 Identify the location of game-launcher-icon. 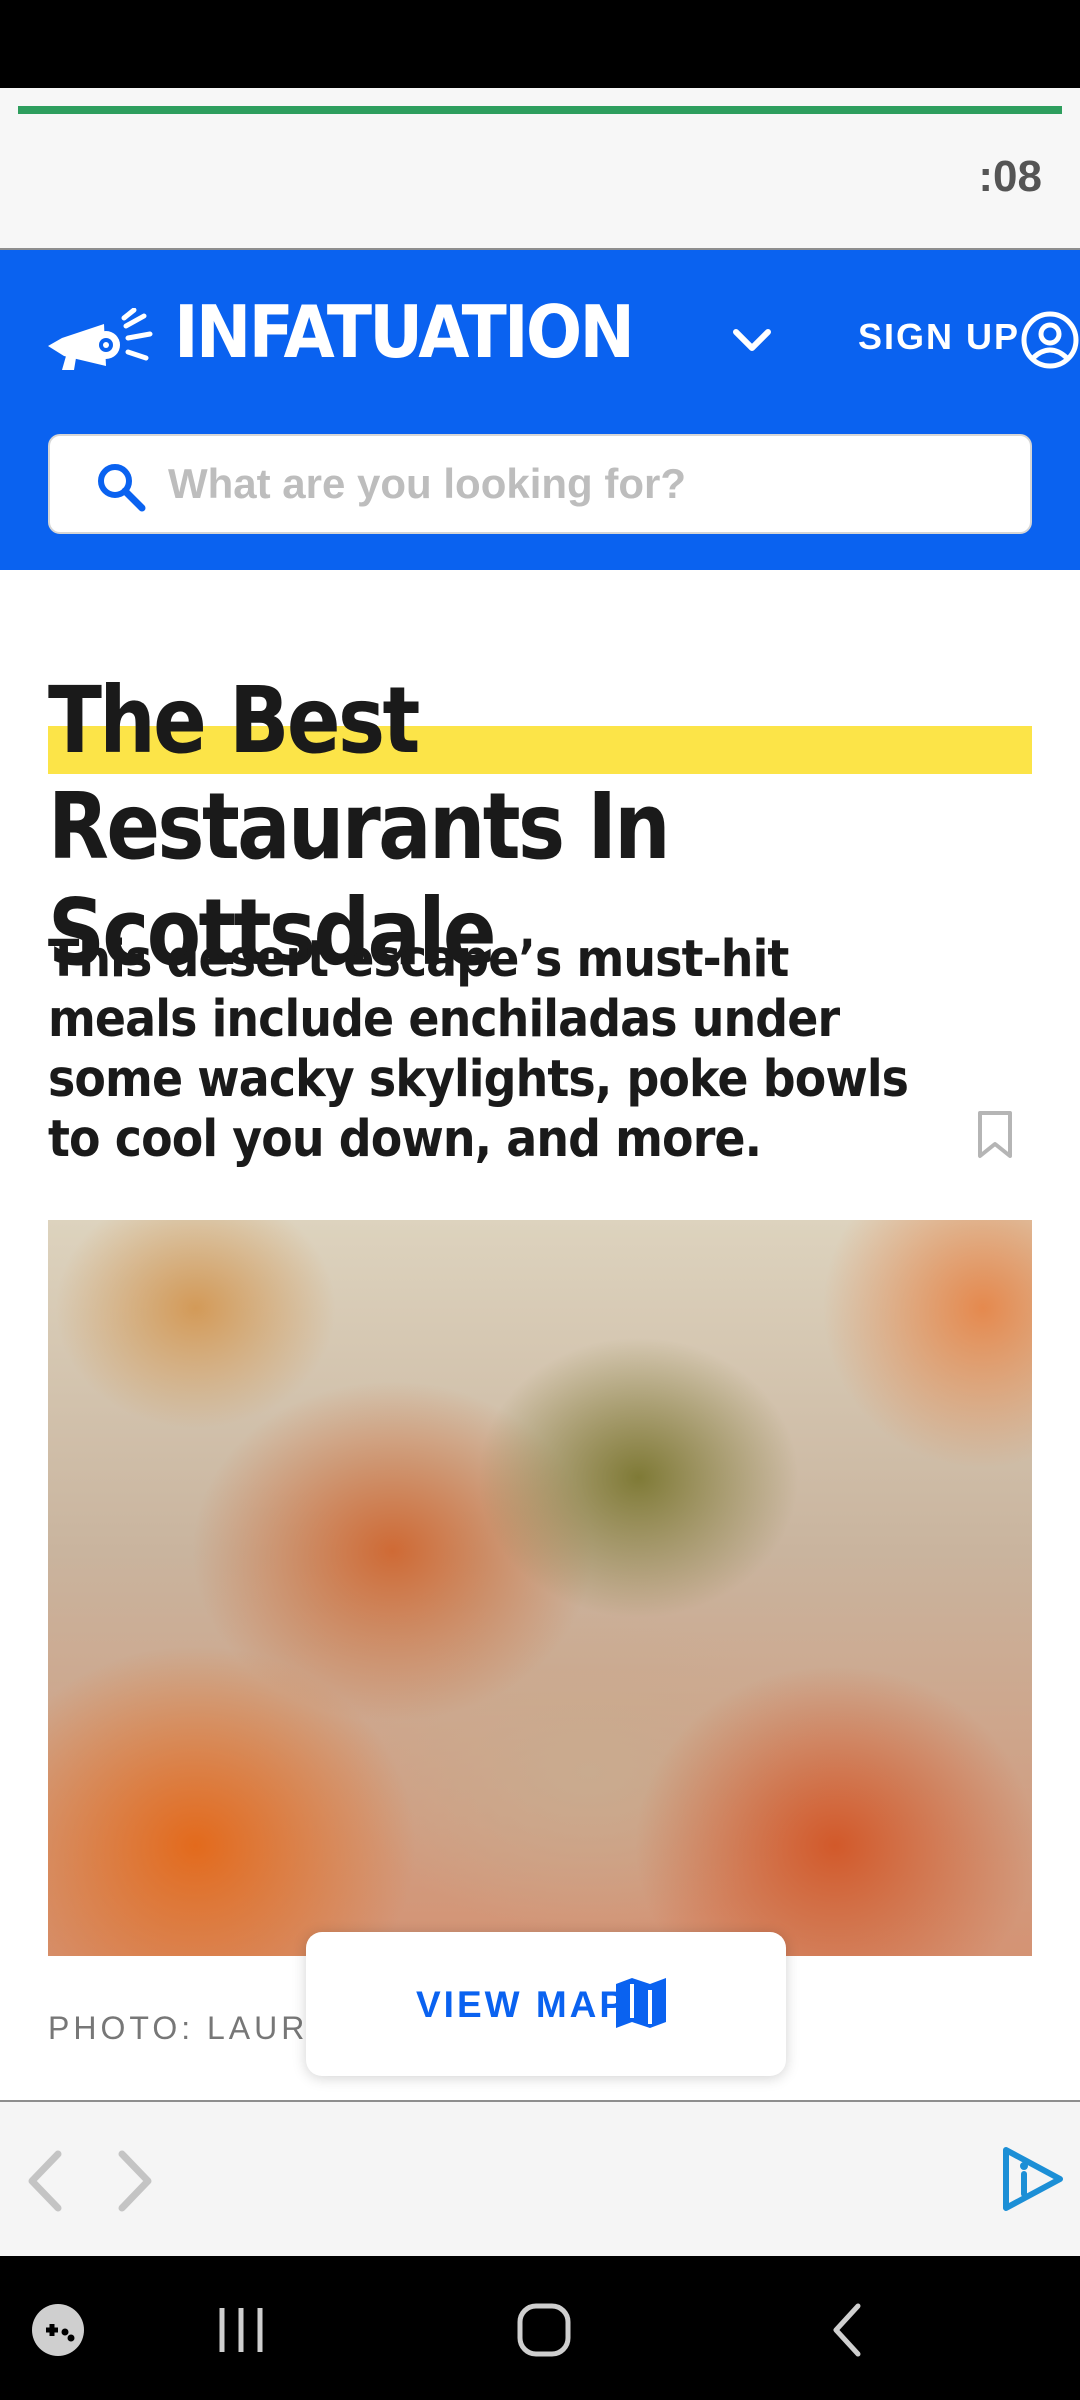
(58, 2330).